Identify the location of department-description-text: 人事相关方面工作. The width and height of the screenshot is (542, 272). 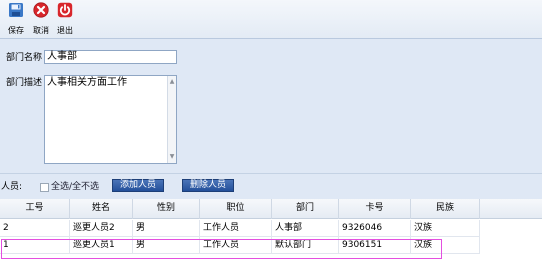
(87, 82).